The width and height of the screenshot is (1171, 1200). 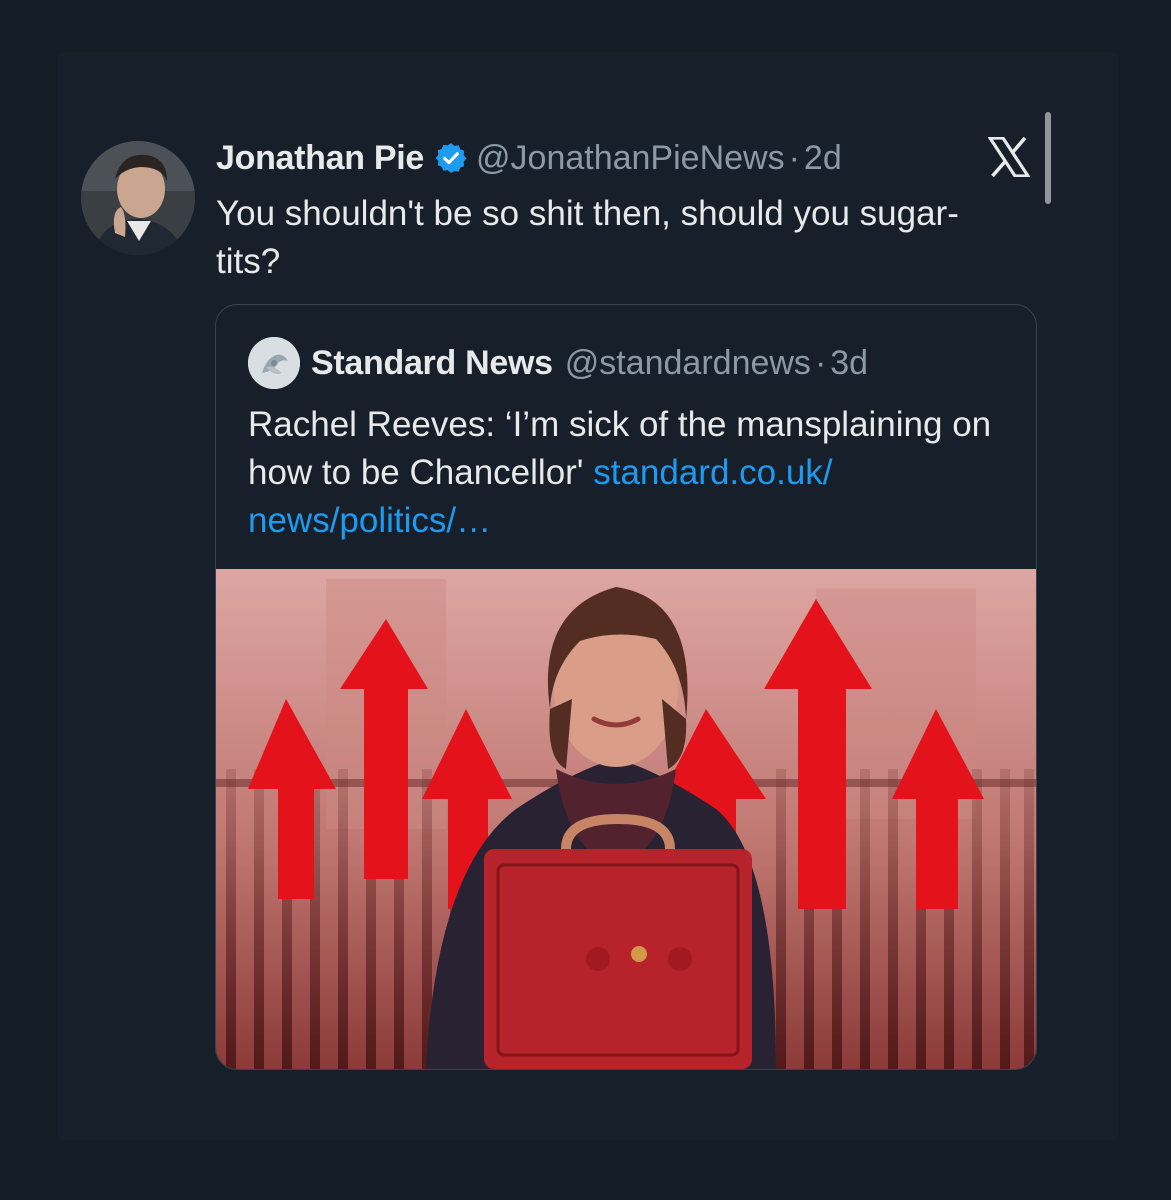 What do you see at coordinates (138, 198) in the screenshot?
I see `author-avatar` at bounding box center [138, 198].